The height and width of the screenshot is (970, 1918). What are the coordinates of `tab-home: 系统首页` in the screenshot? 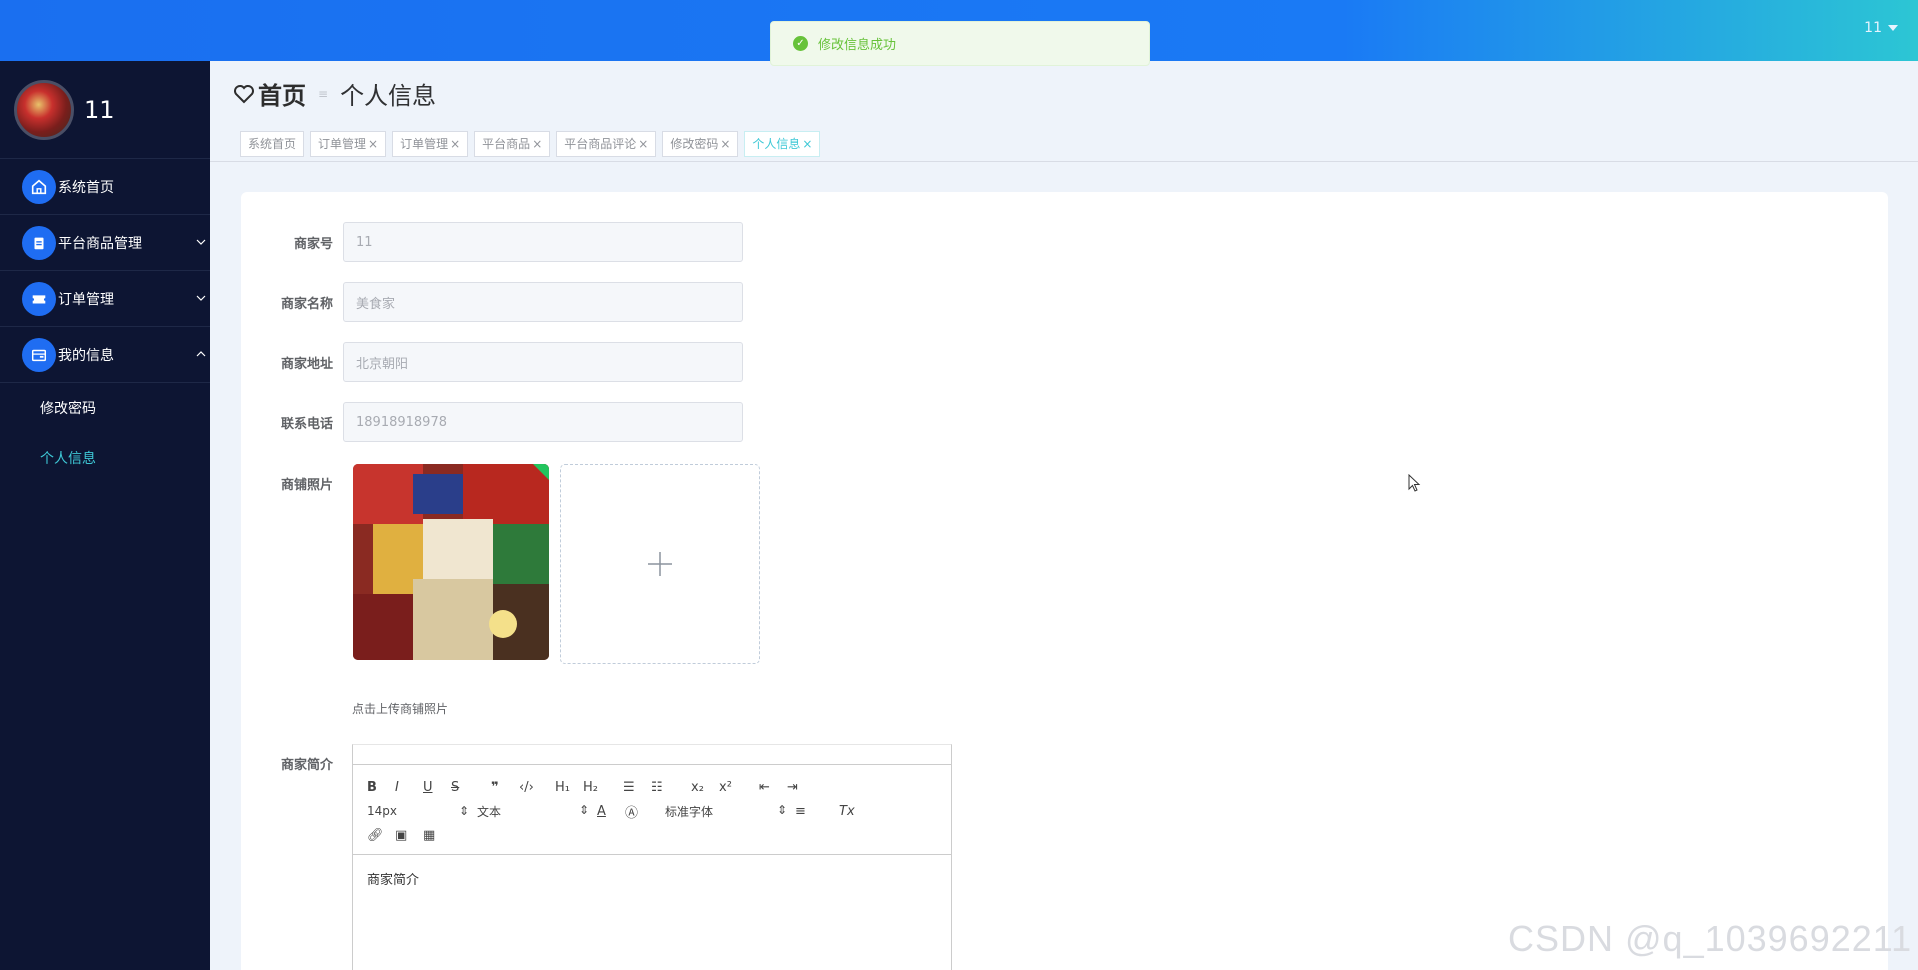 It's located at (272, 143).